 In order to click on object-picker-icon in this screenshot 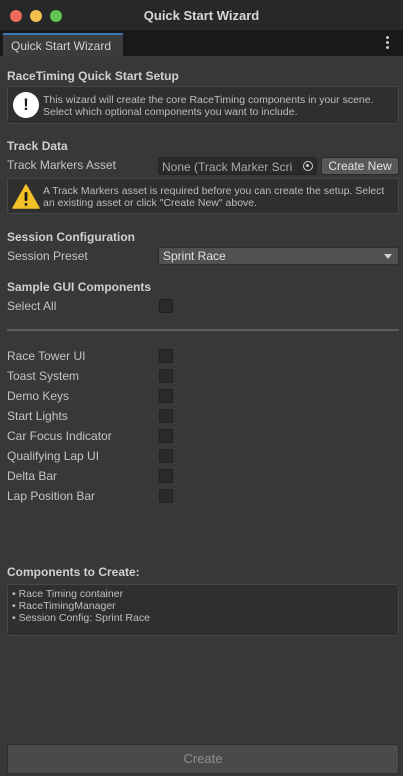, I will do `click(308, 166)`.